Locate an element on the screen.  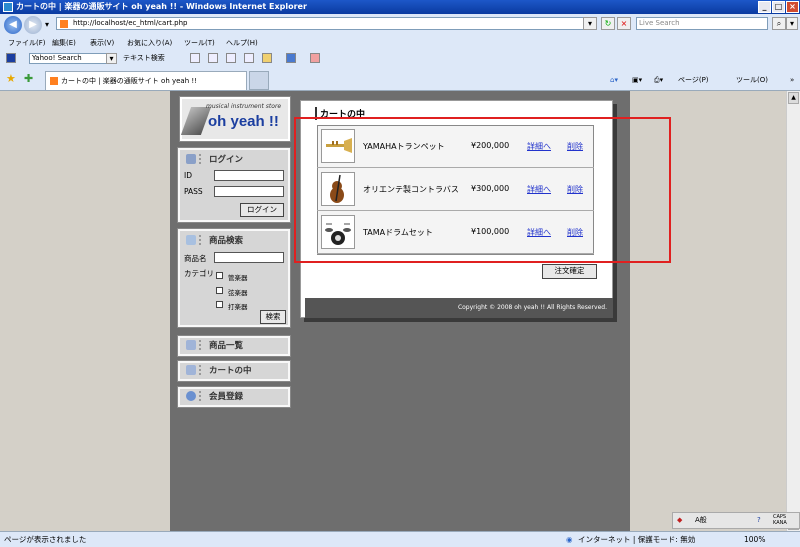
menu-file: ファイル(F) is located at coordinates (27, 43).